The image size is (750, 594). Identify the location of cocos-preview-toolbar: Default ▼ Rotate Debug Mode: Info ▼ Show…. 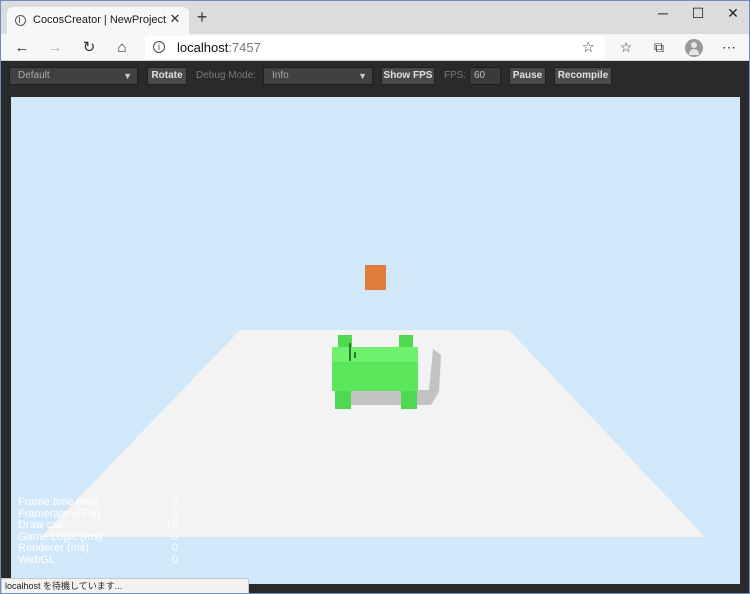
(375, 75).